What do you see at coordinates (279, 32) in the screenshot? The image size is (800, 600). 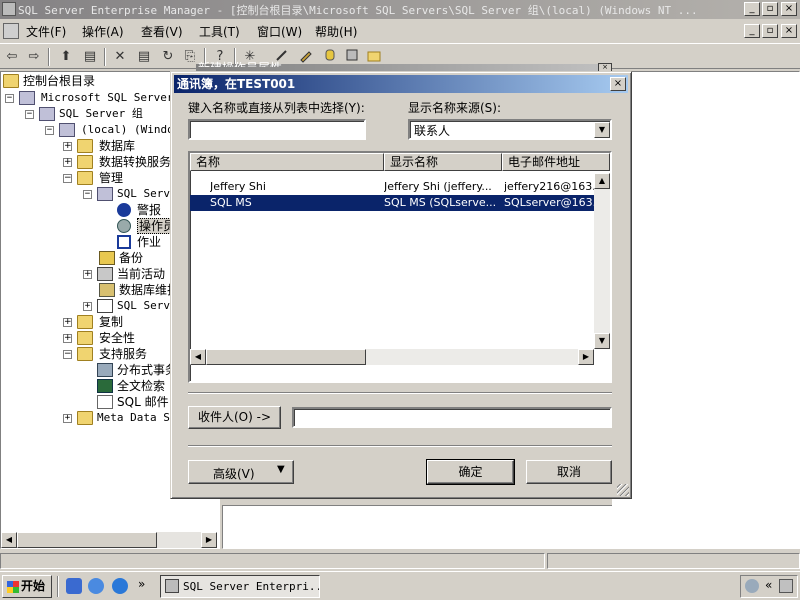 I see `menu-window: 窗口(W)` at bounding box center [279, 32].